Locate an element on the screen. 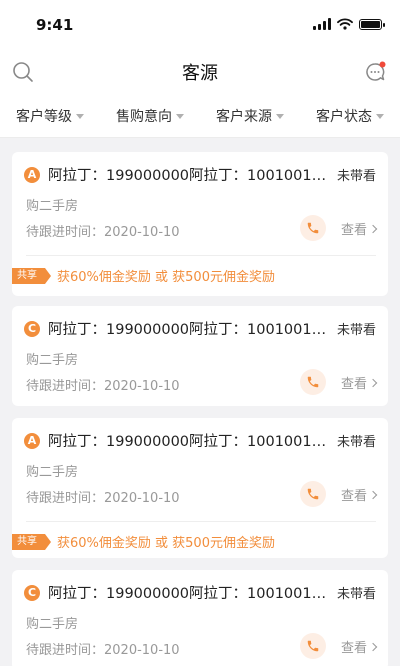 Image resolution: width=400 pixels, height=666 pixels. filter-label: 售购意向 is located at coordinates (144, 116).